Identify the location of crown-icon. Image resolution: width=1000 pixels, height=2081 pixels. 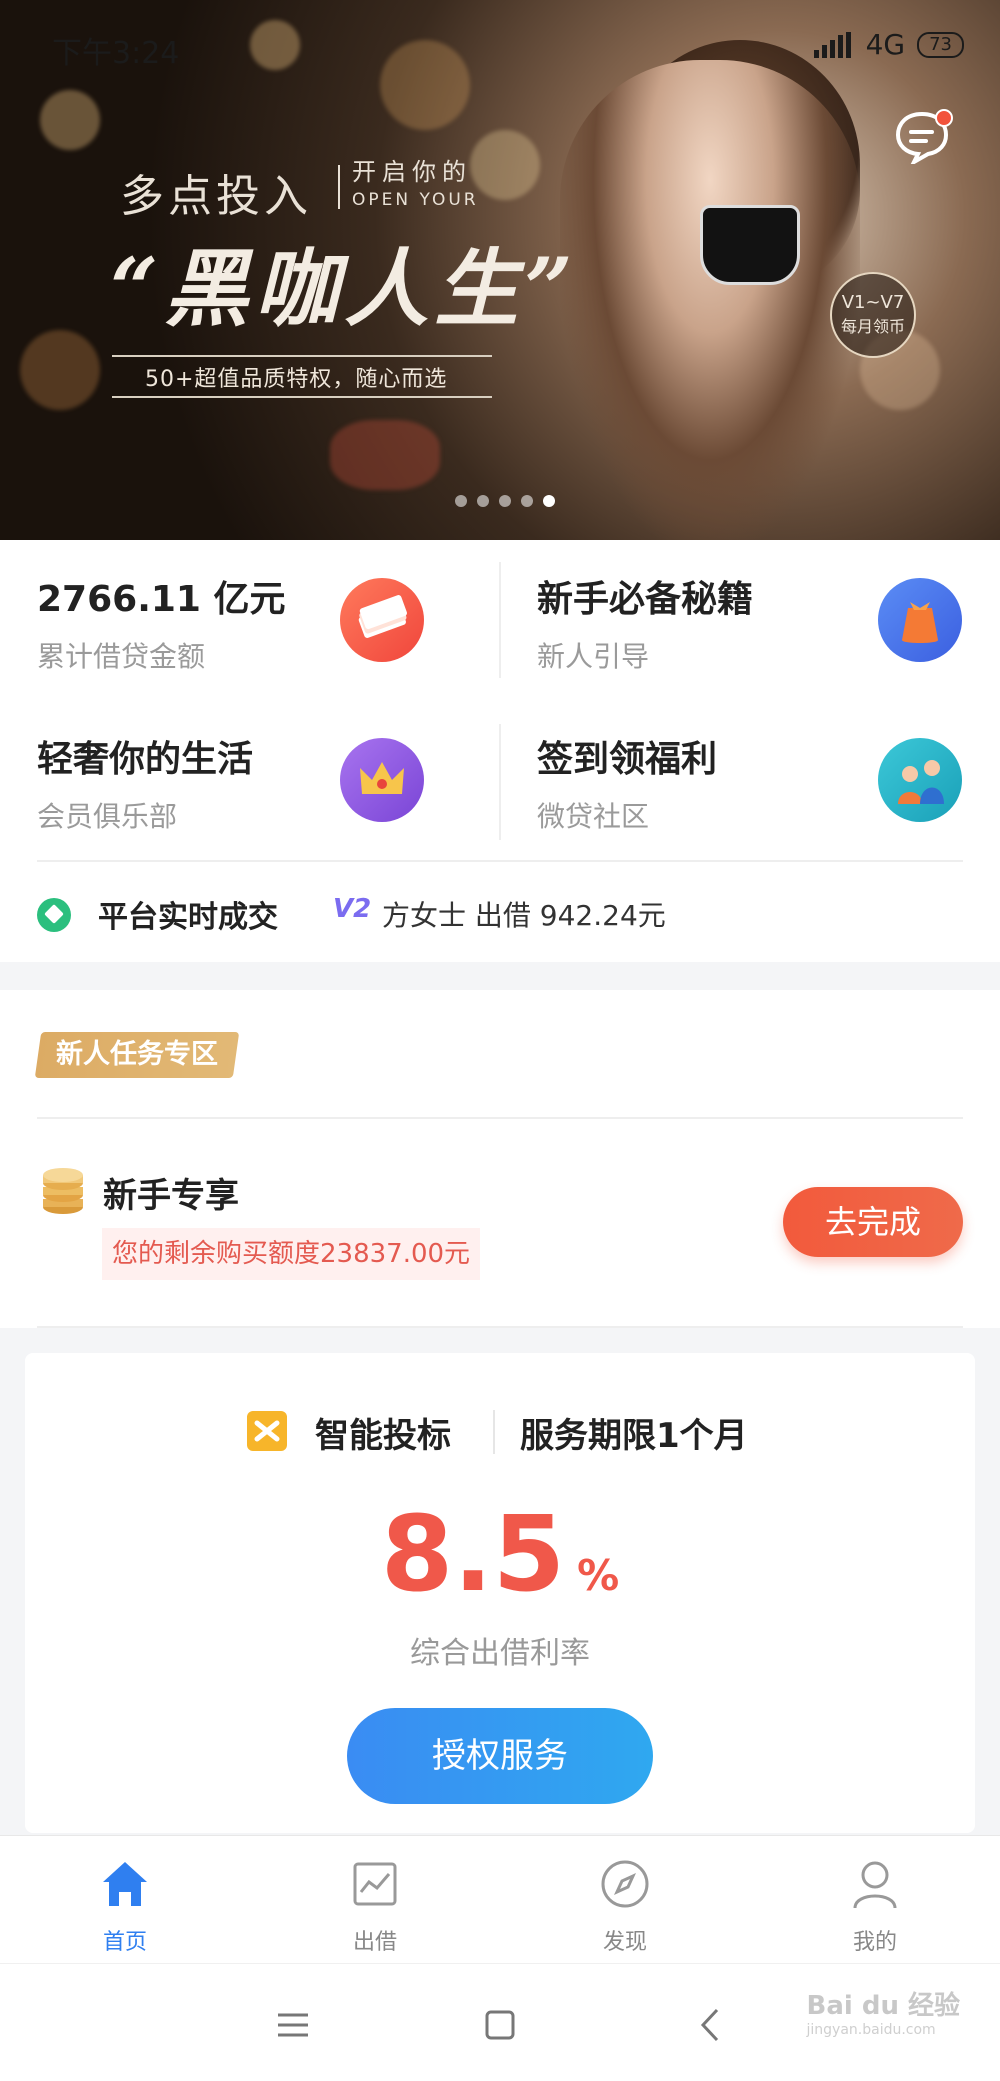
(382, 780).